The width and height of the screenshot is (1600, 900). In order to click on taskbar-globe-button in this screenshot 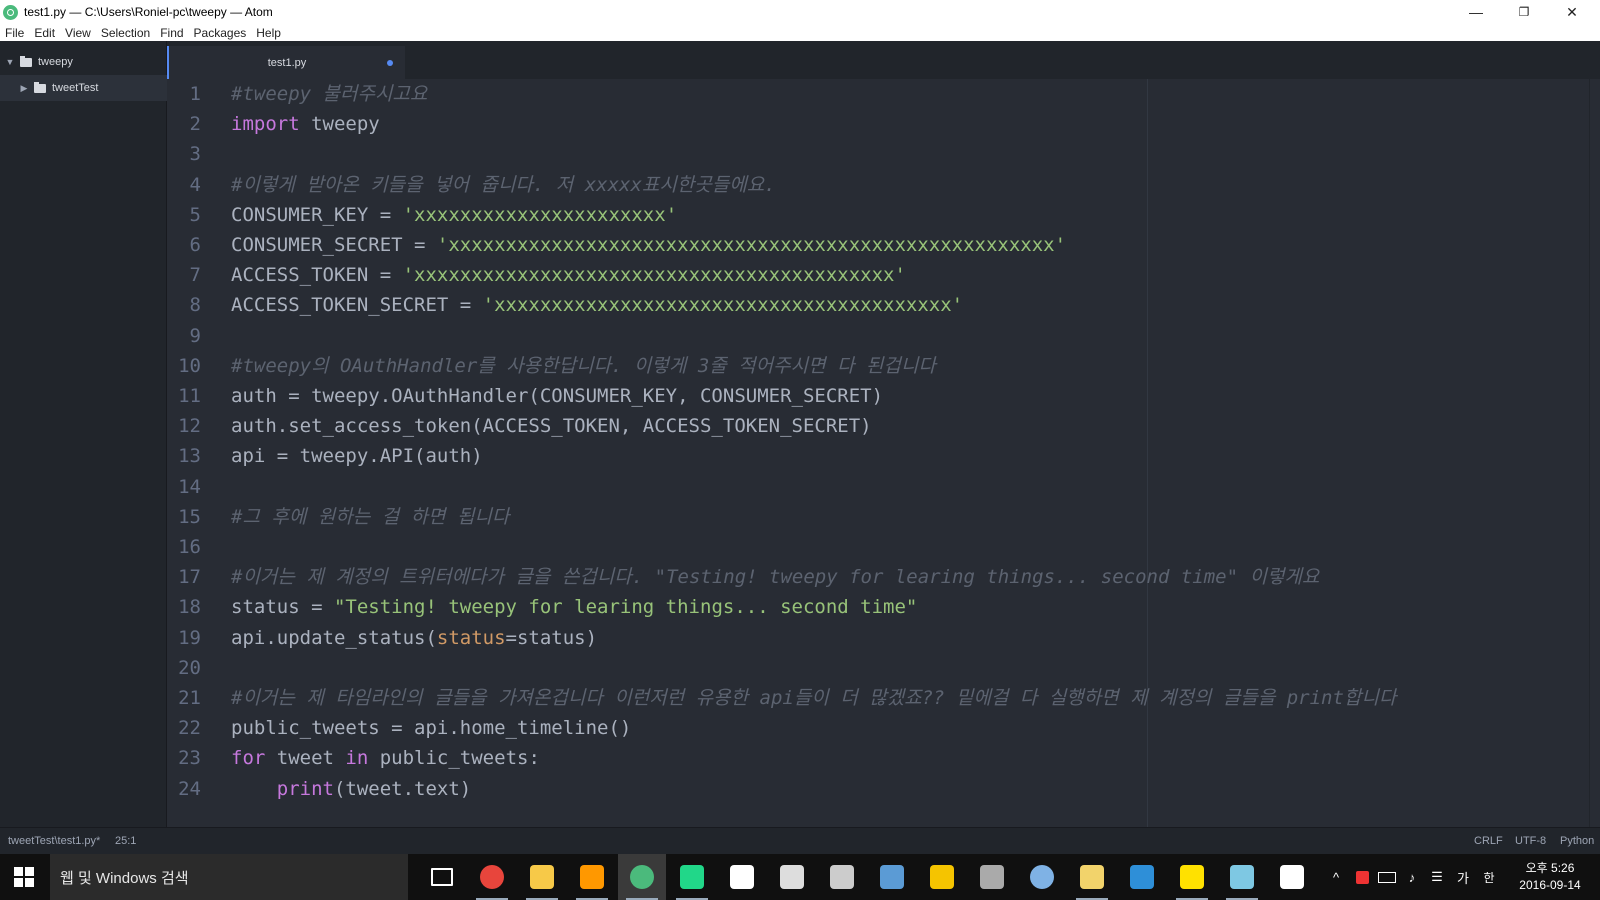, I will do `click(1042, 877)`.